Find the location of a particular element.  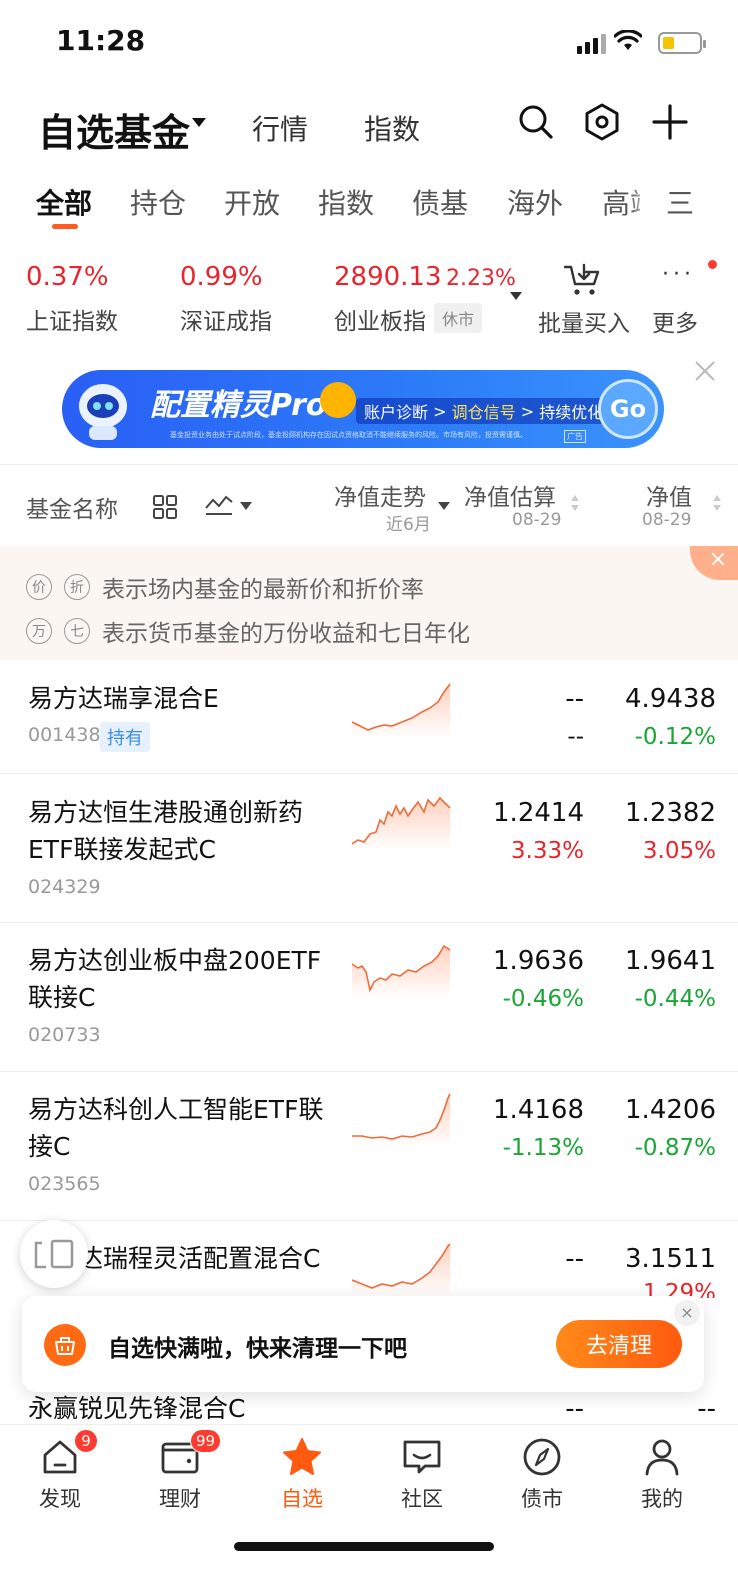

banner-step1: 账户诊断 is located at coordinates (396, 412).